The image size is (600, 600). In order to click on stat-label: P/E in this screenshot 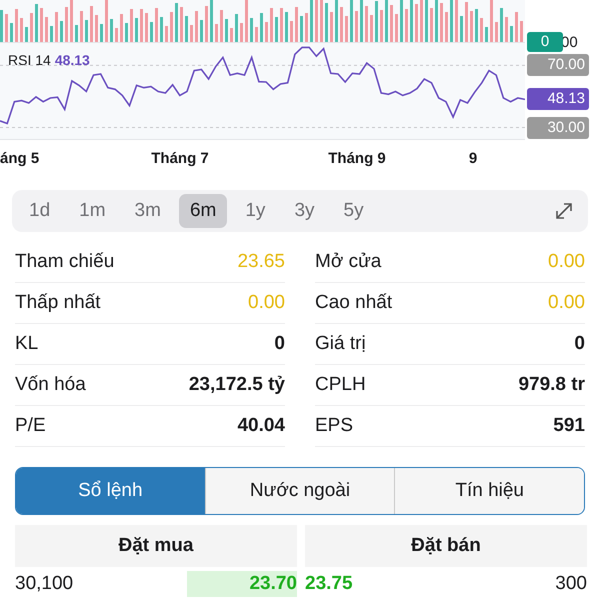, I will do `click(30, 426)`.